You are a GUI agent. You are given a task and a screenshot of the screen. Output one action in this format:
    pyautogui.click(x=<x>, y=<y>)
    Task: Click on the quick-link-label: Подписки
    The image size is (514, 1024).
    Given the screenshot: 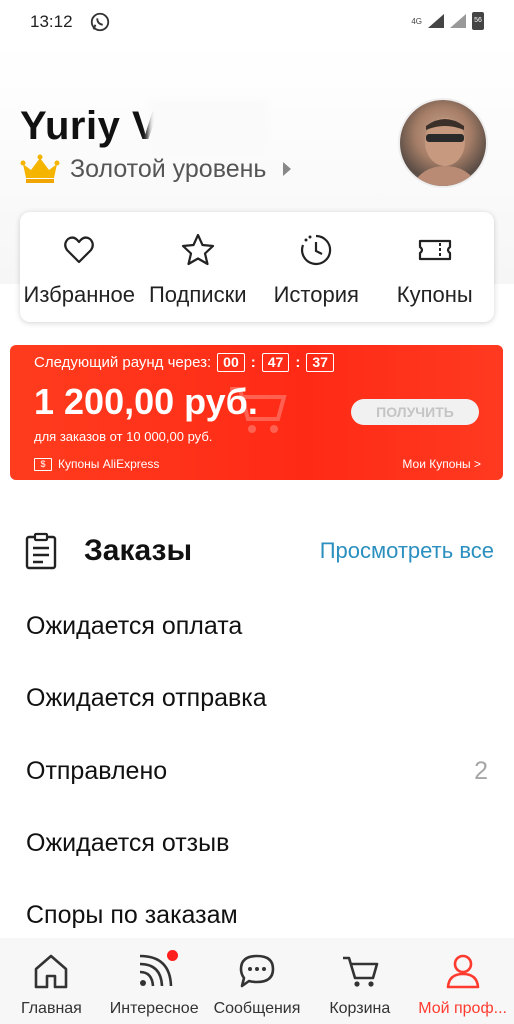 What is the action you would take?
    pyautogui.click(x=197, y=294)
    